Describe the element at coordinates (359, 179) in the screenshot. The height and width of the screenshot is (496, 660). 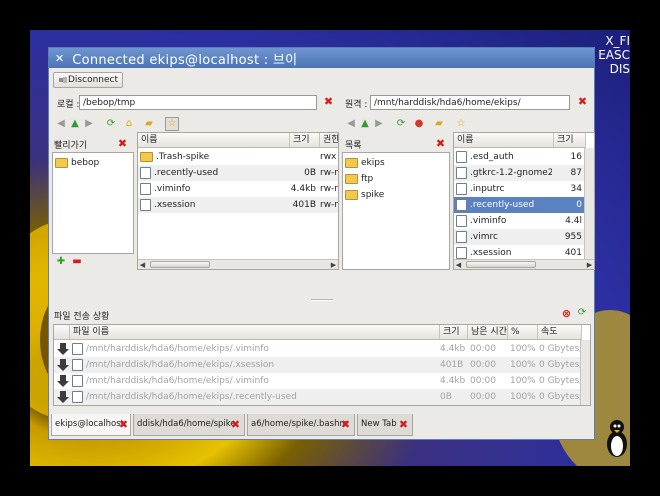
I see `directory-item: ftp` at that location.